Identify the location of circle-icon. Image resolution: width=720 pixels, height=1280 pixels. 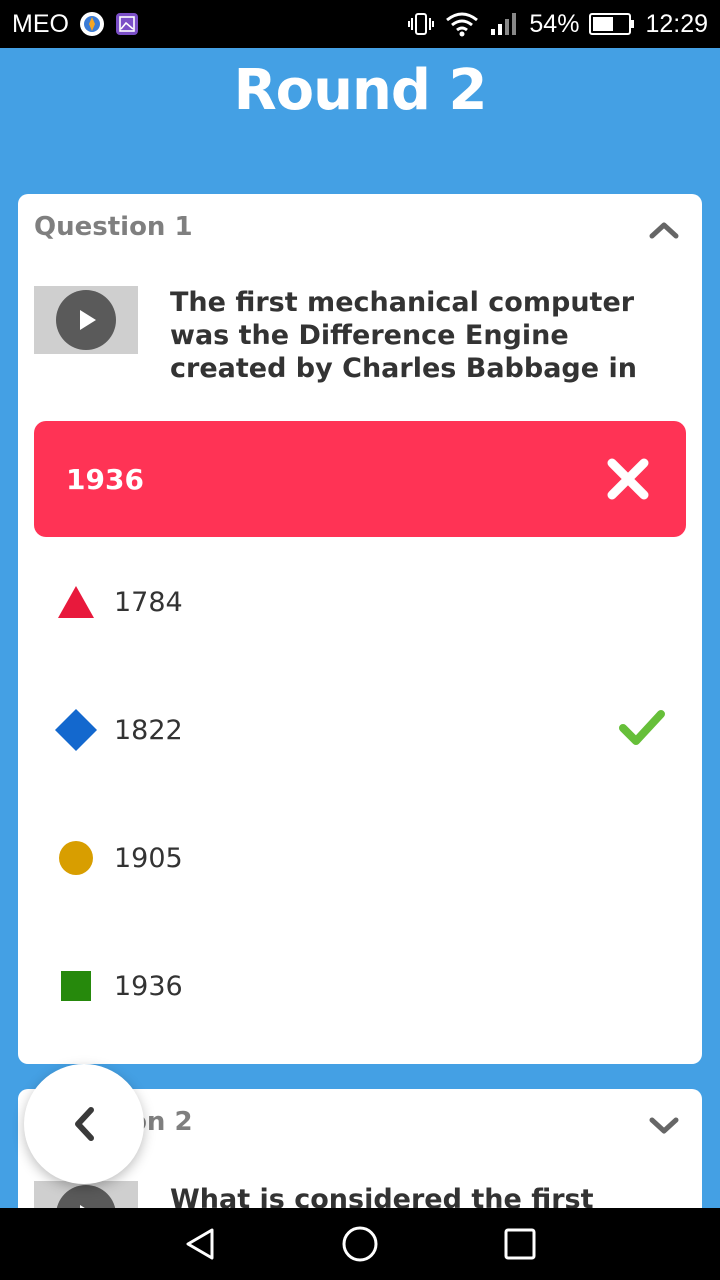
(76, 858).